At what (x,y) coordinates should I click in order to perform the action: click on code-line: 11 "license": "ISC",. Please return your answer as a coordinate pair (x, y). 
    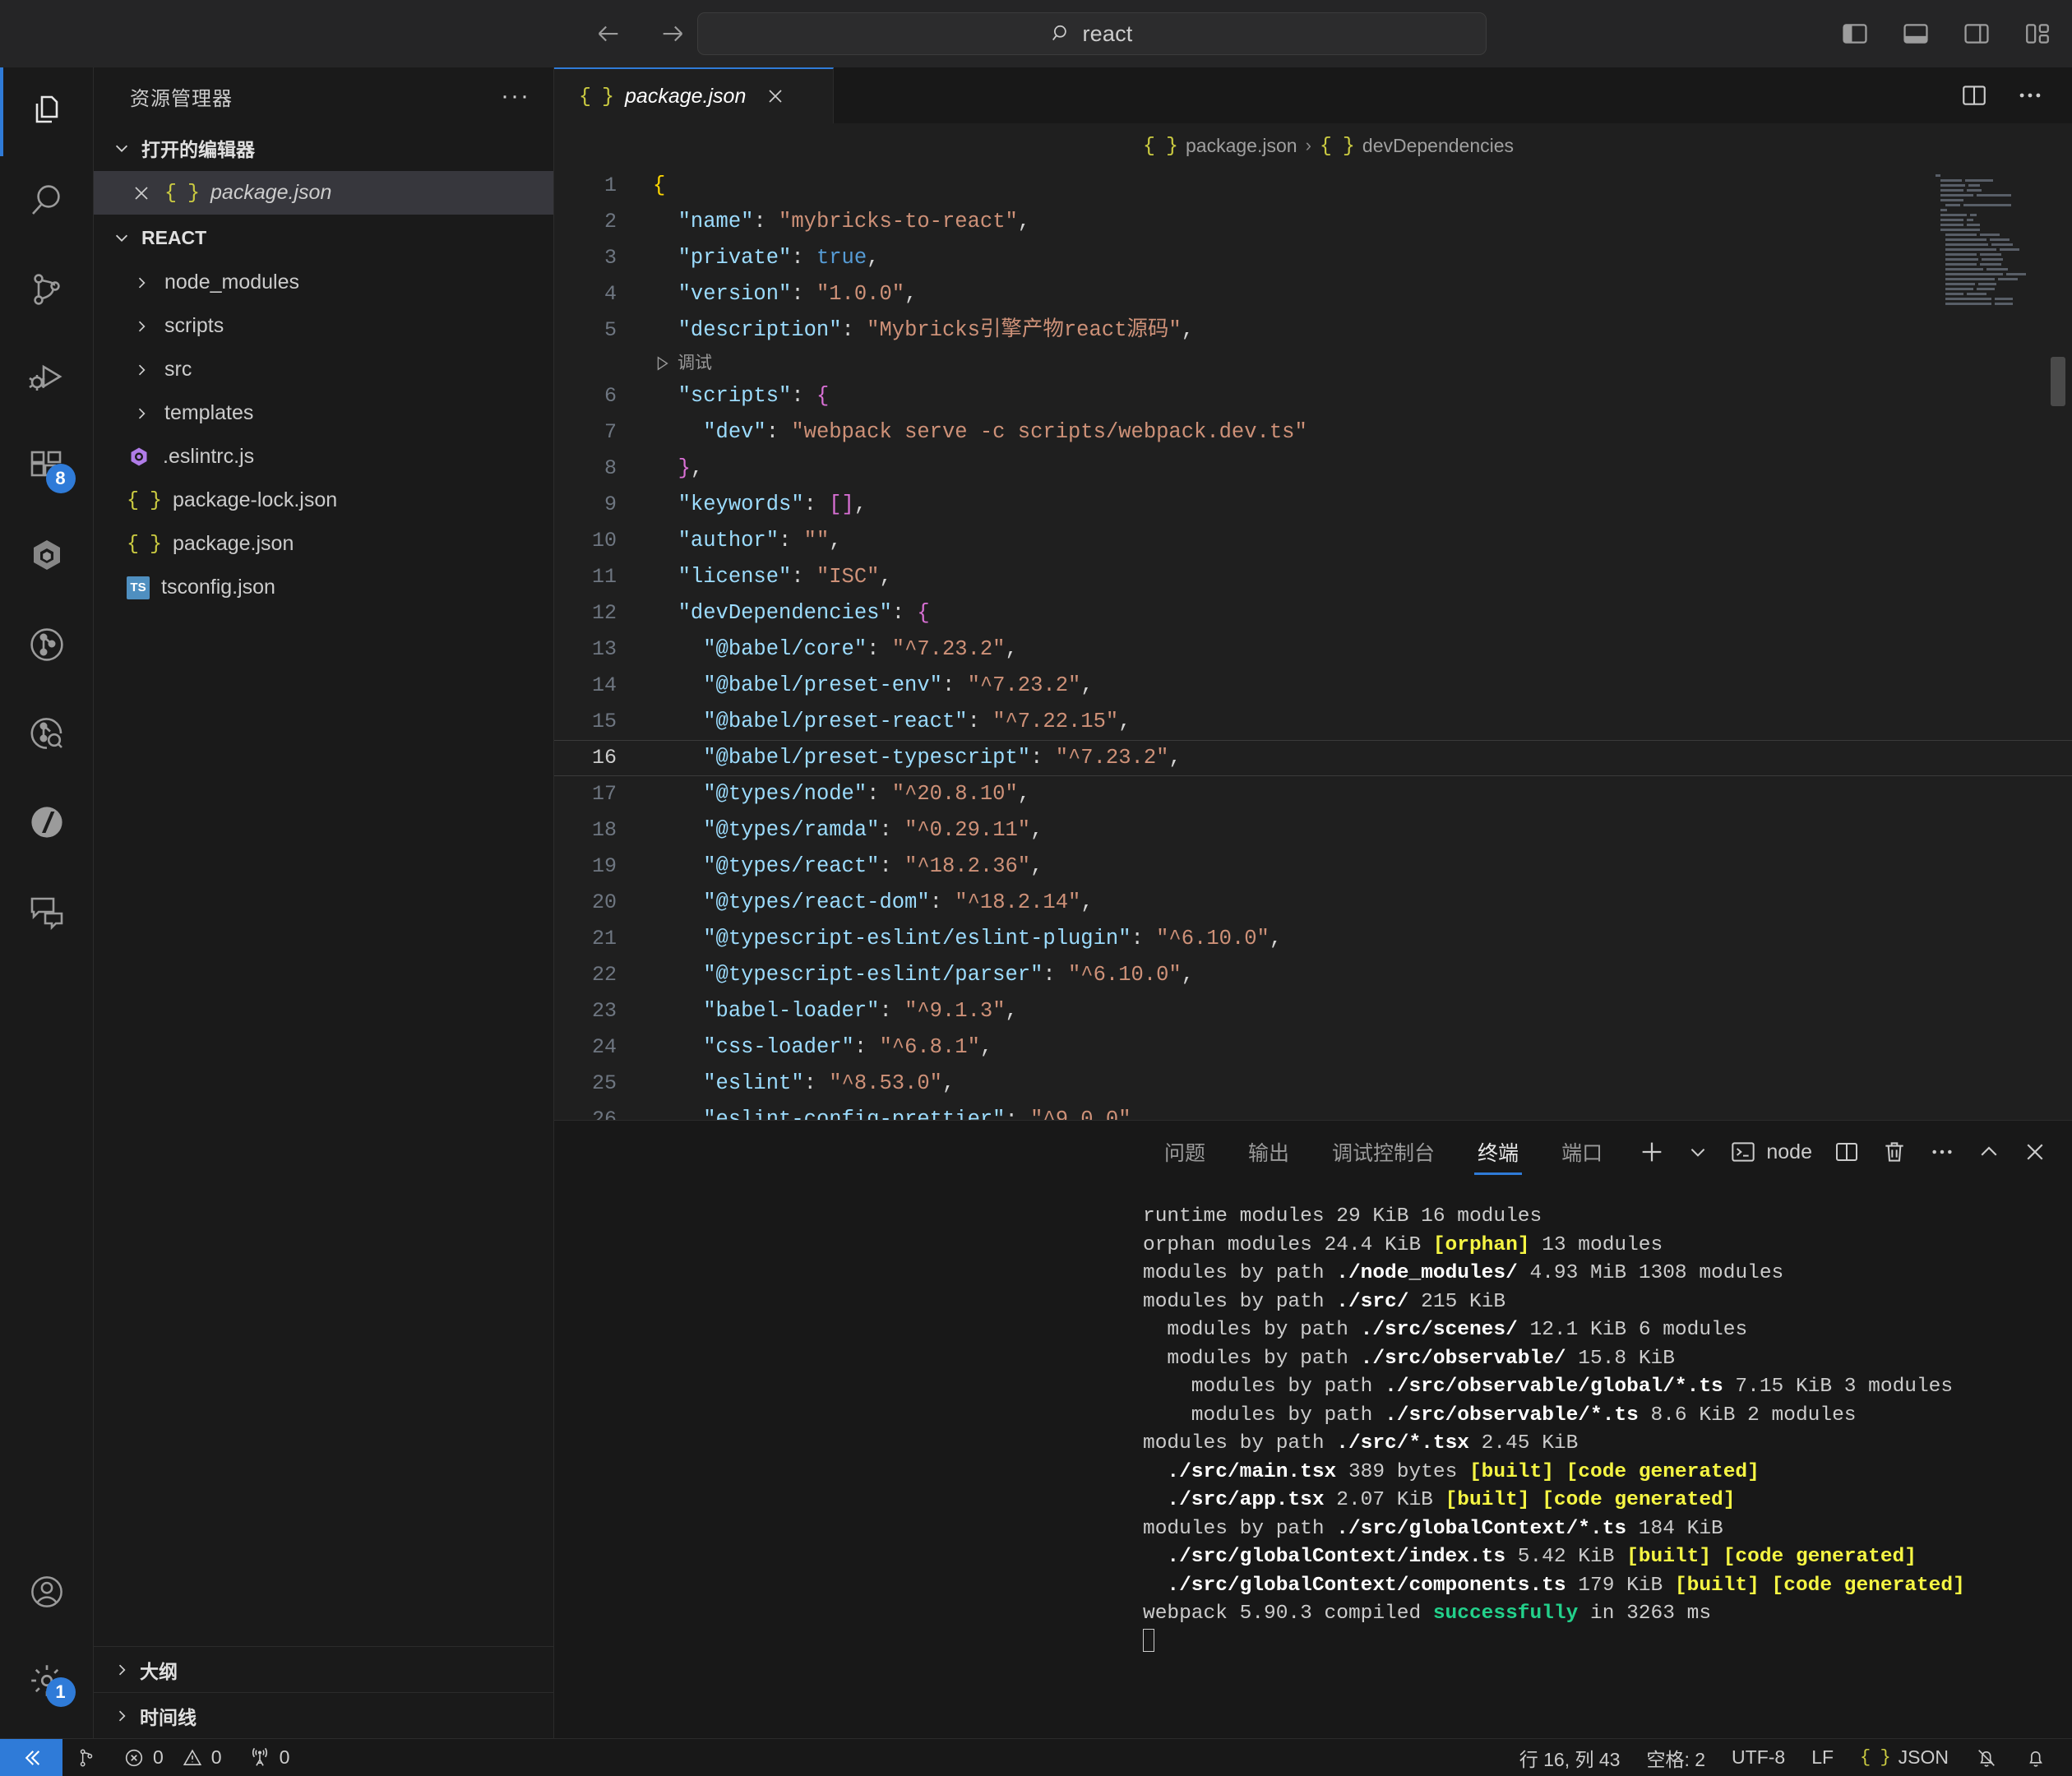
    Looking at the image, I should click on (1313, 577).